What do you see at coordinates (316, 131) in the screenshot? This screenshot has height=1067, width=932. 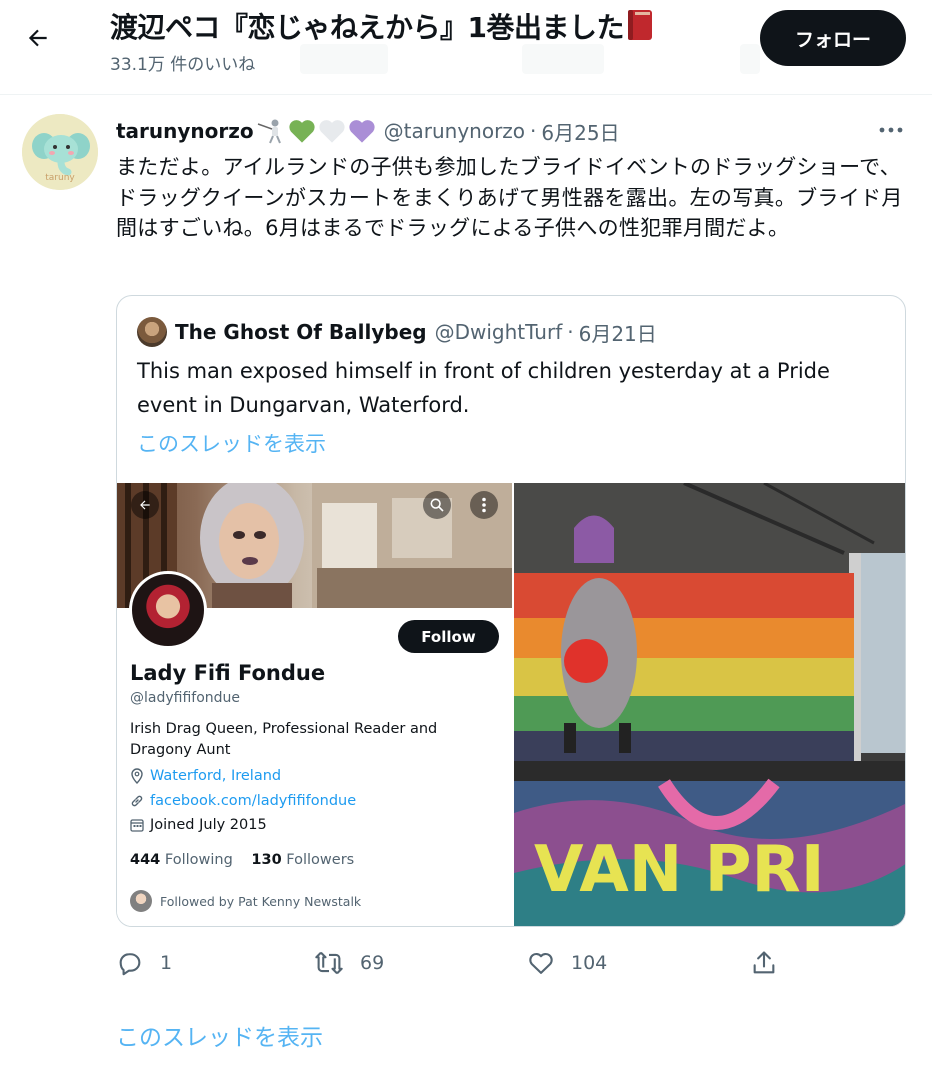 I see `name-emoji` at bounding box center [316, 131].